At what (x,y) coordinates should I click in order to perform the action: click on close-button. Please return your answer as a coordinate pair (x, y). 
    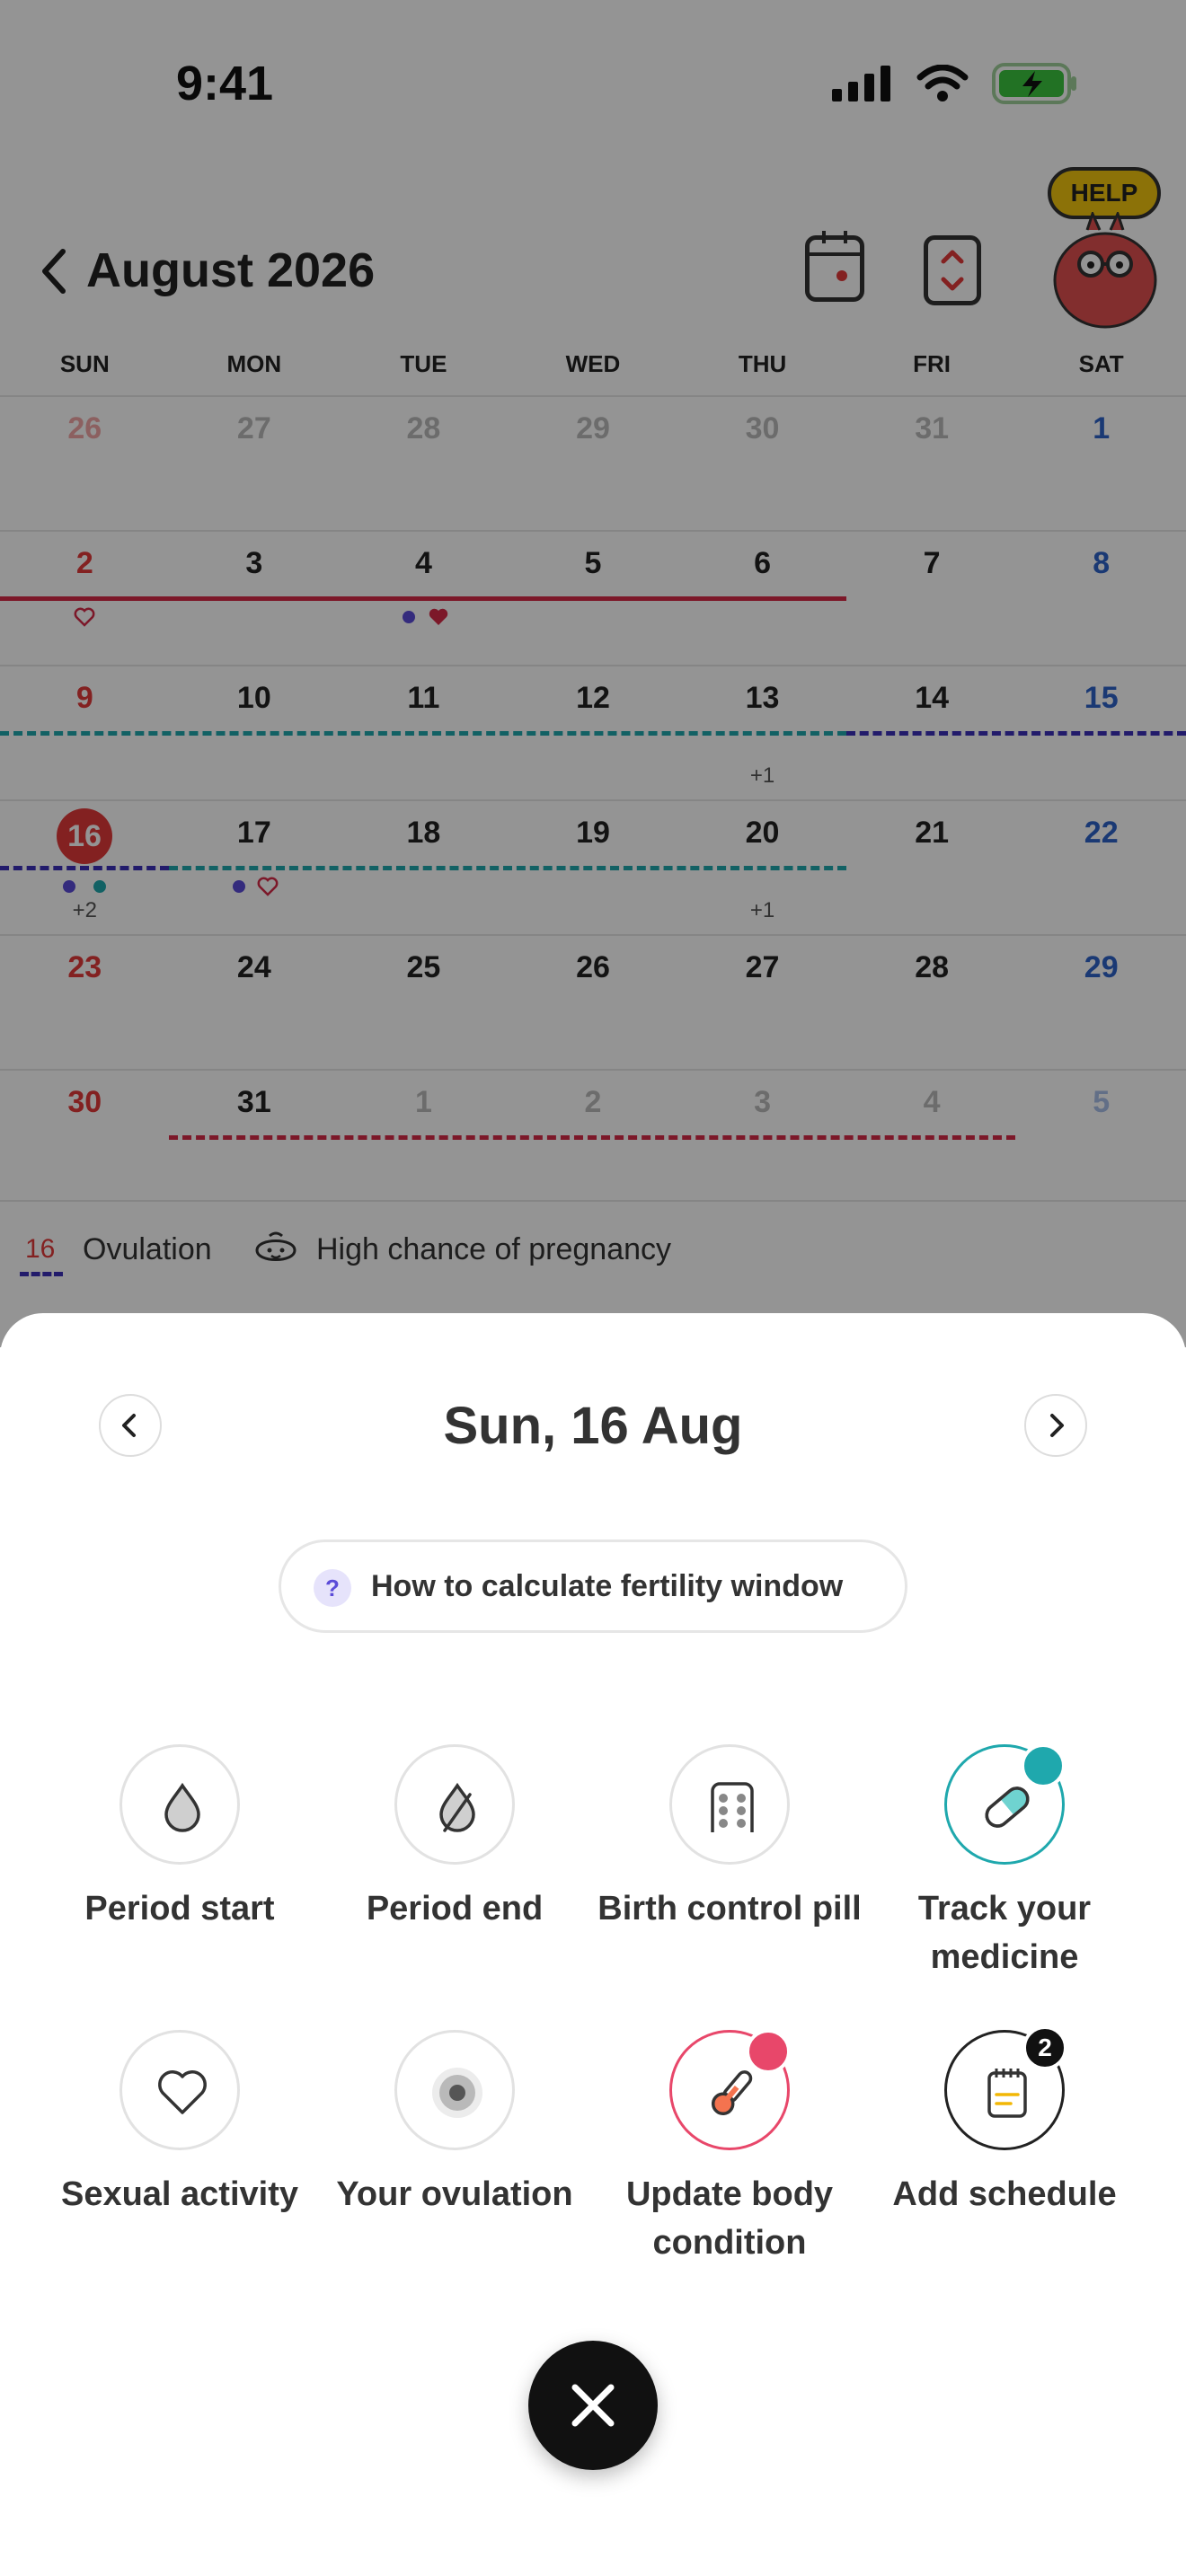
    Looking at the image, I should click on (593, 2405).